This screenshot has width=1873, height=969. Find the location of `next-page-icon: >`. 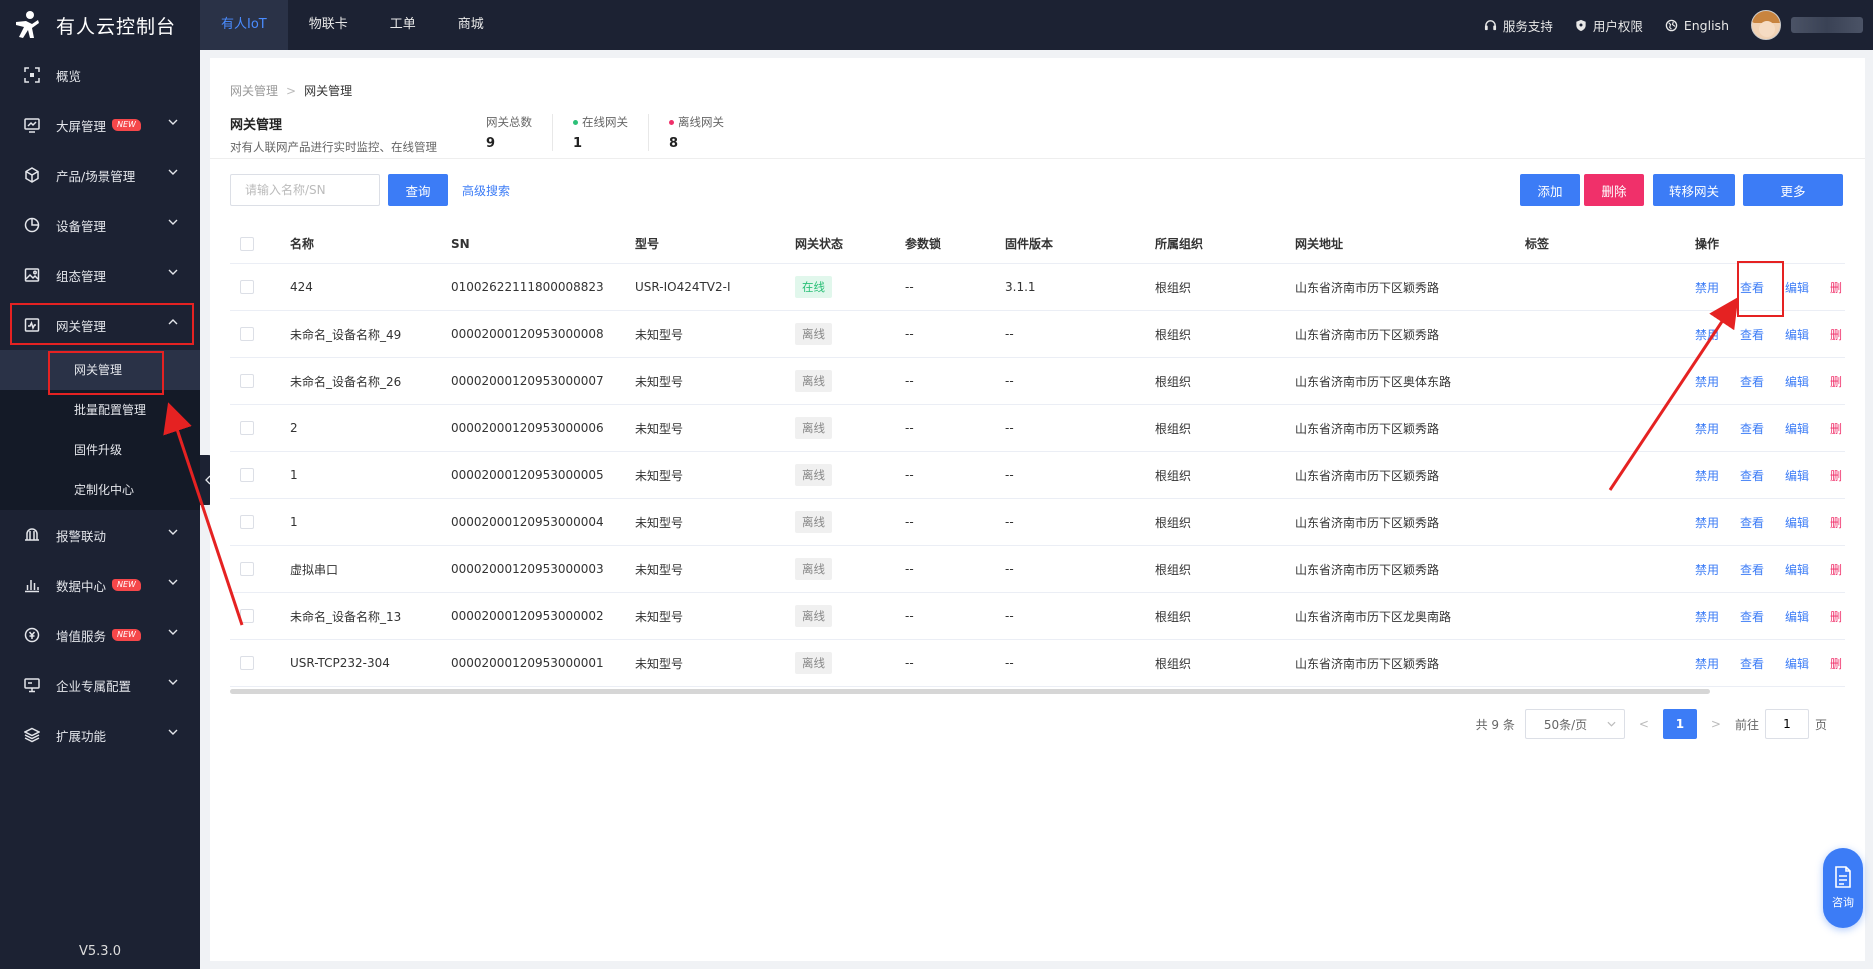

next-page-icon: > is located at coordinates (1716, 724).